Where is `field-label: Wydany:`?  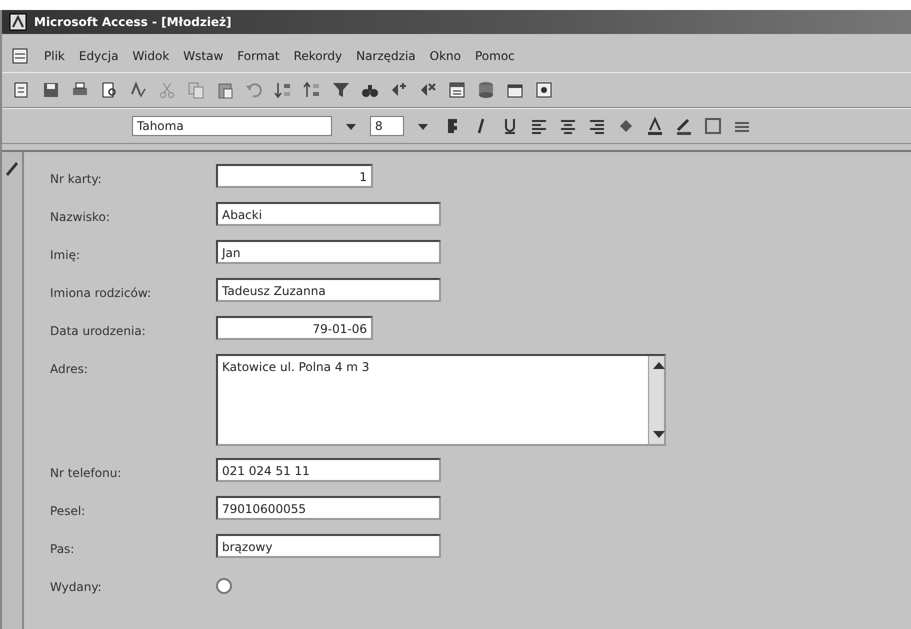
field-label: Wydany: is located at coordinates (76, 587).